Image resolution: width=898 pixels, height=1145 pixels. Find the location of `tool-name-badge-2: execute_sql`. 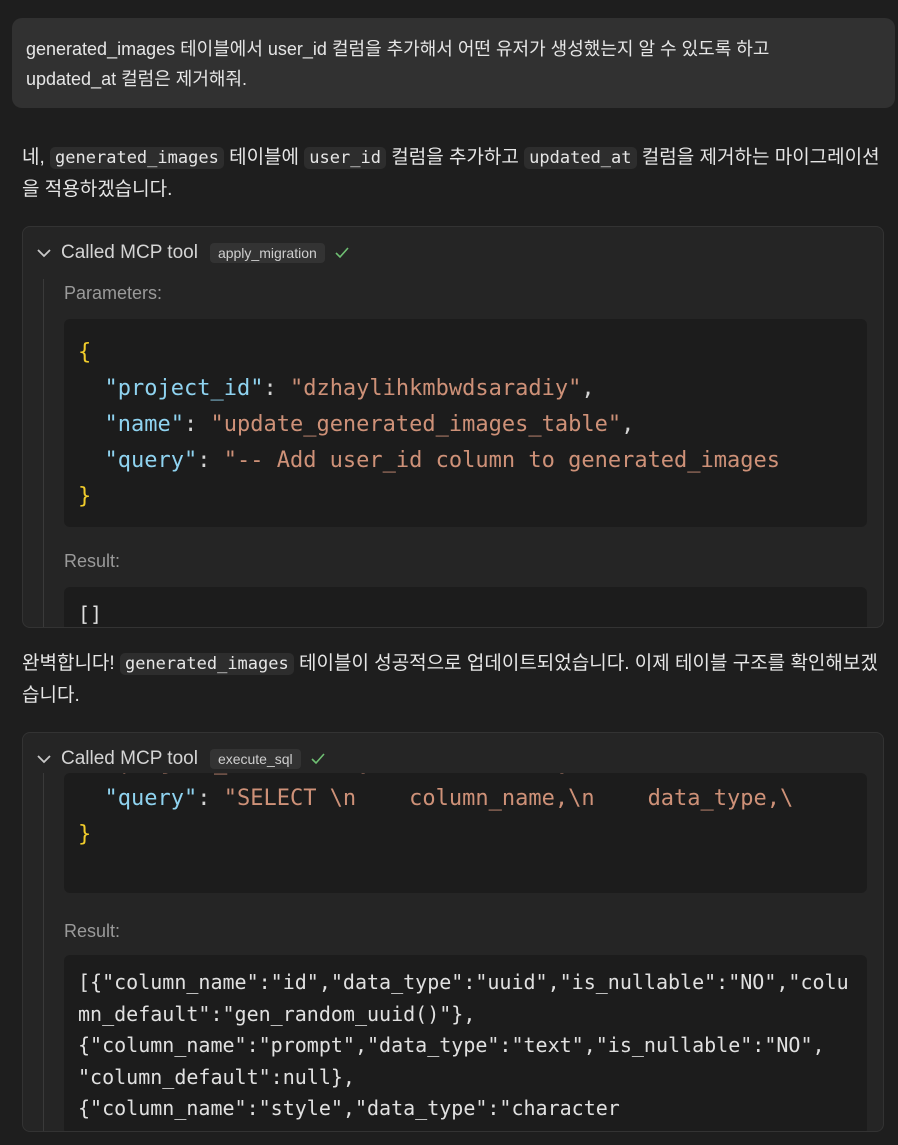

tool-name-badge-2: execute_sql is located at coordinates (255, 759).